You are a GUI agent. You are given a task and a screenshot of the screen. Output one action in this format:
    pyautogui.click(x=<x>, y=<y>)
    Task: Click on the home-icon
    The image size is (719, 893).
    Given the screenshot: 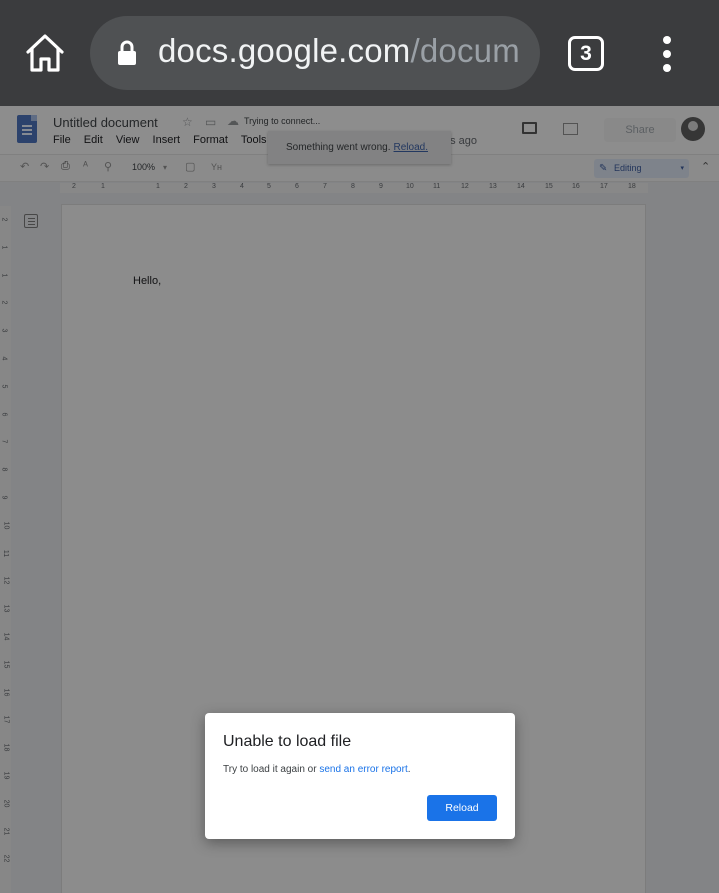 What is the action you would take?
    pyautogui.click(x=45, y=53)
    